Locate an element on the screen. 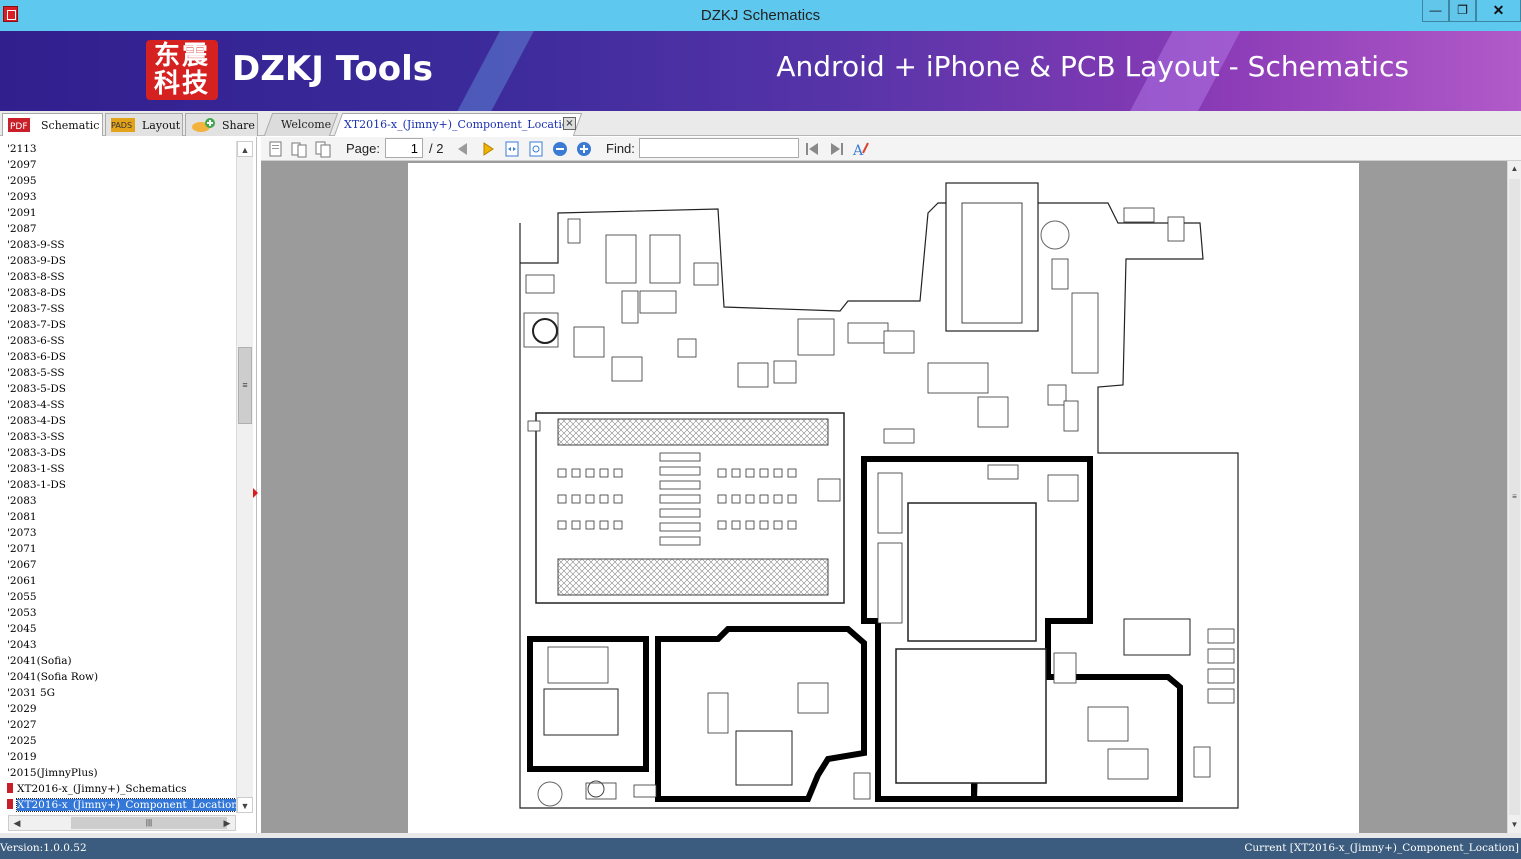 The image size is (1521, 859). file-list-item: '2055 is located at coordinates (118, 597).